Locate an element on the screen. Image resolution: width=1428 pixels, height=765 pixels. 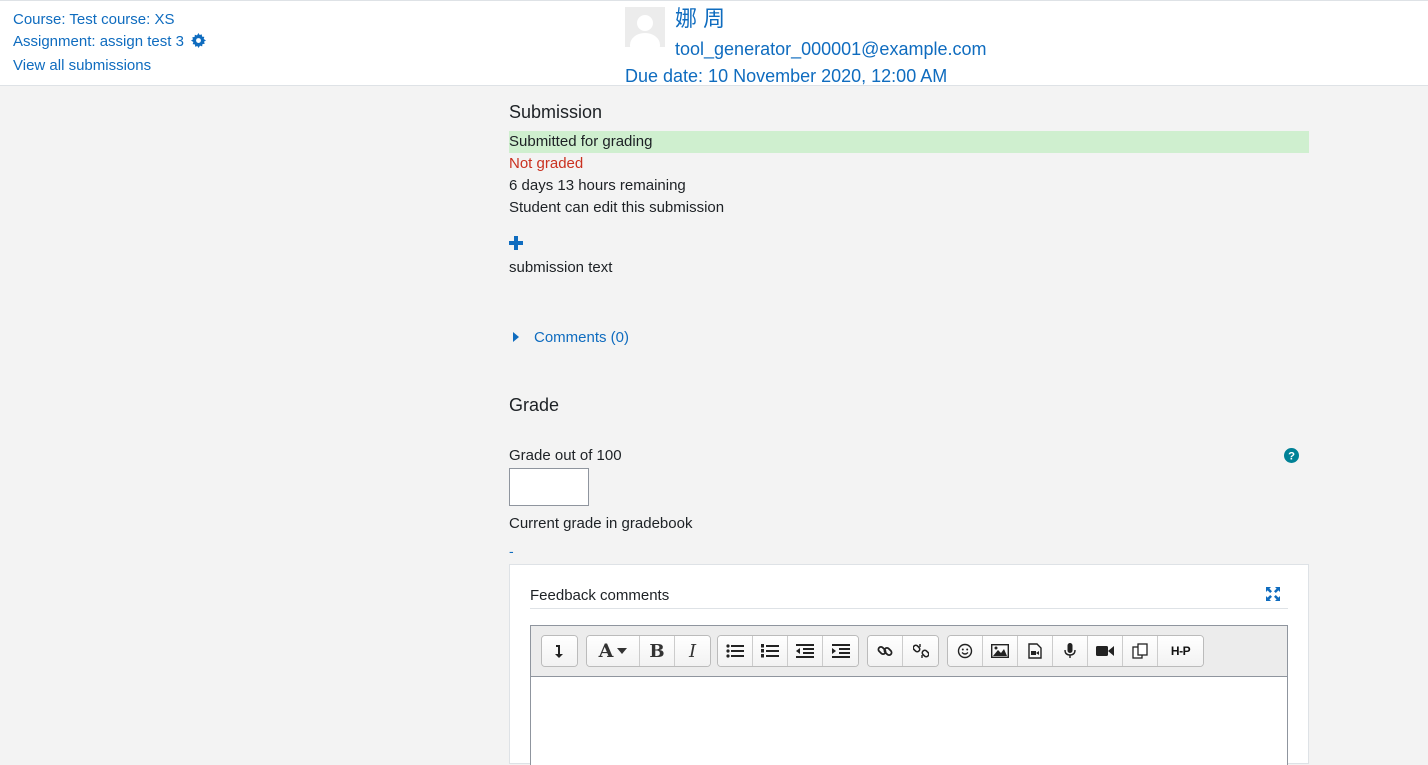
feedback-title: Feedback comments is located at coordinates (600, 595).